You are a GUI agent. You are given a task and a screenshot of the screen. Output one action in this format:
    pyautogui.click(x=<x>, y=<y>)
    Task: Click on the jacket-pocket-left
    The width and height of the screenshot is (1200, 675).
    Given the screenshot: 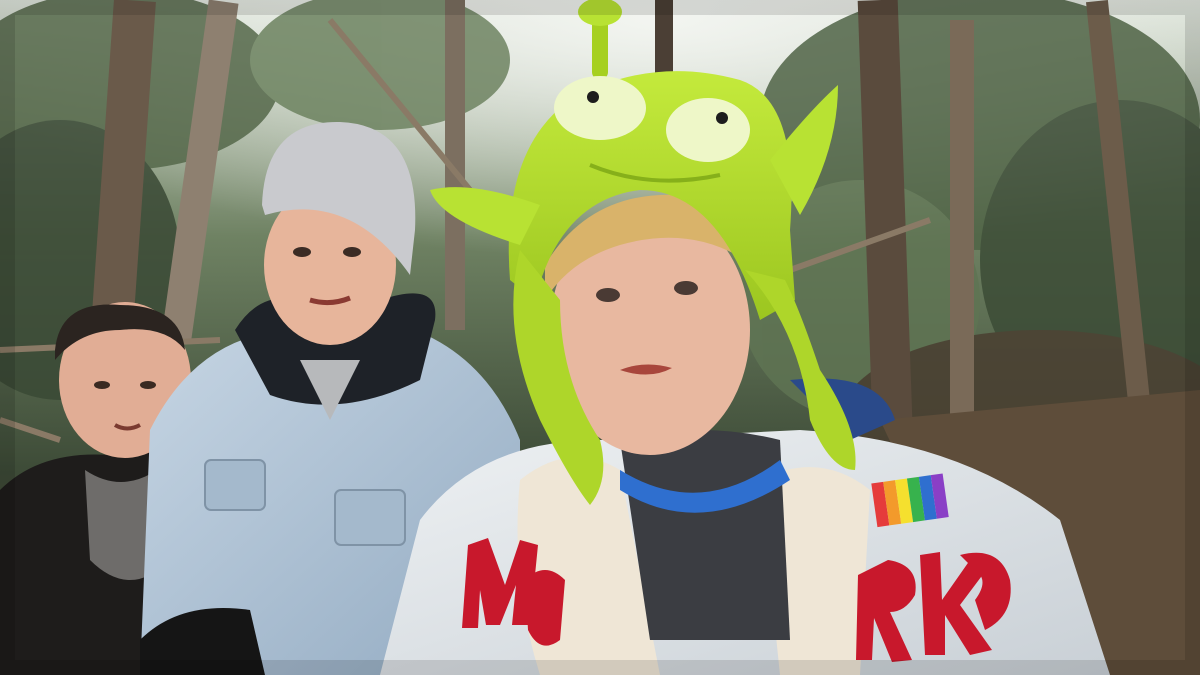 What is the action you would take?
    pyautogui.click(x=235, y=485)
    